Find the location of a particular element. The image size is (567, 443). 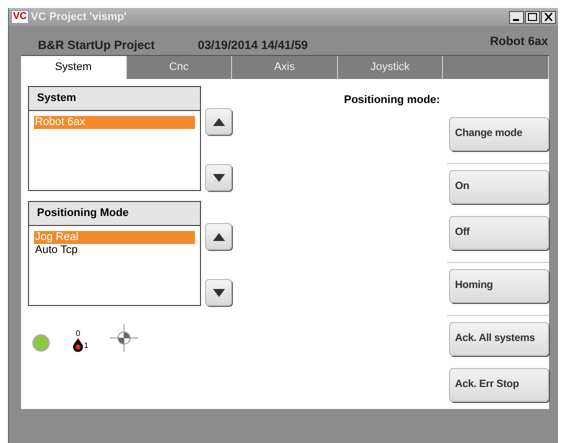

maximize-button is located at coordinates (532, 17).